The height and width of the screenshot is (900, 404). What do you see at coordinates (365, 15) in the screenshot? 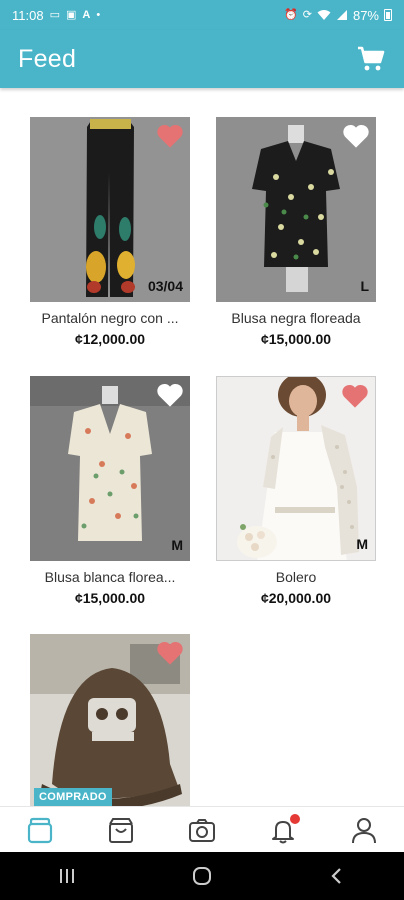
I see `battery-percent: 87%` at bounding box center [365, 15].